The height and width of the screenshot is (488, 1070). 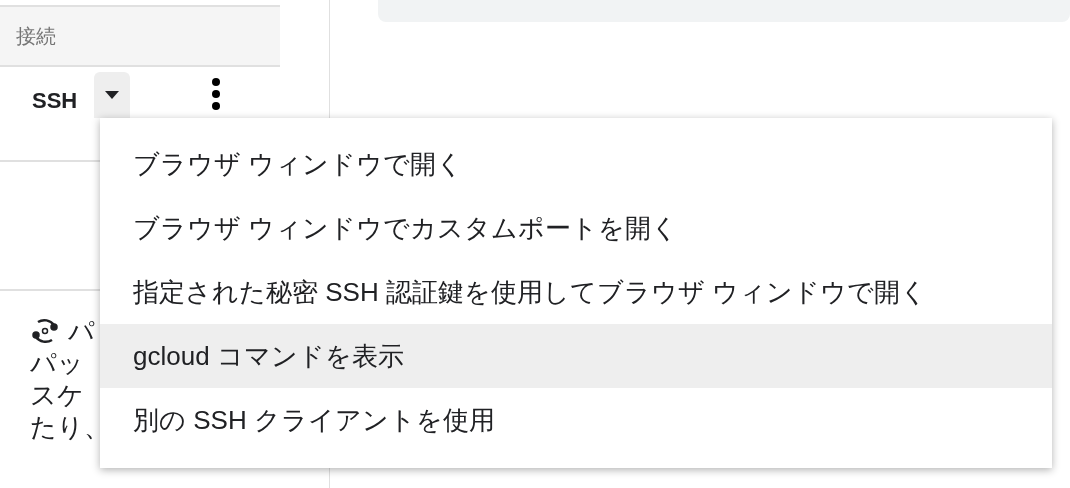 What do you see at coordinates (576, 164) in the screenshot?
I see `menu-item: ブラウザ ウィンドウで開く` at bounding box center [576, 164].